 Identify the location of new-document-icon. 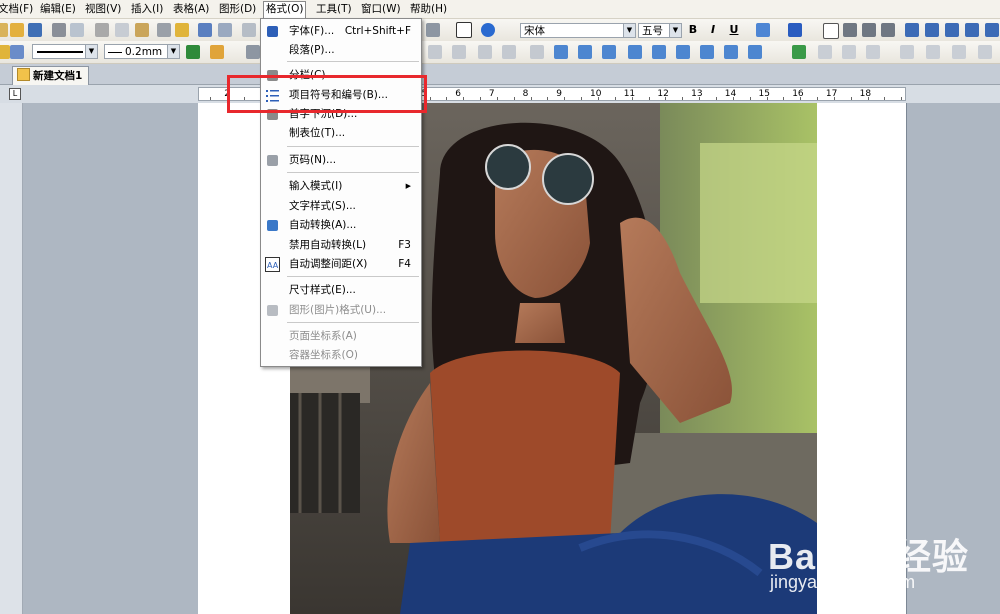
(4, 30).